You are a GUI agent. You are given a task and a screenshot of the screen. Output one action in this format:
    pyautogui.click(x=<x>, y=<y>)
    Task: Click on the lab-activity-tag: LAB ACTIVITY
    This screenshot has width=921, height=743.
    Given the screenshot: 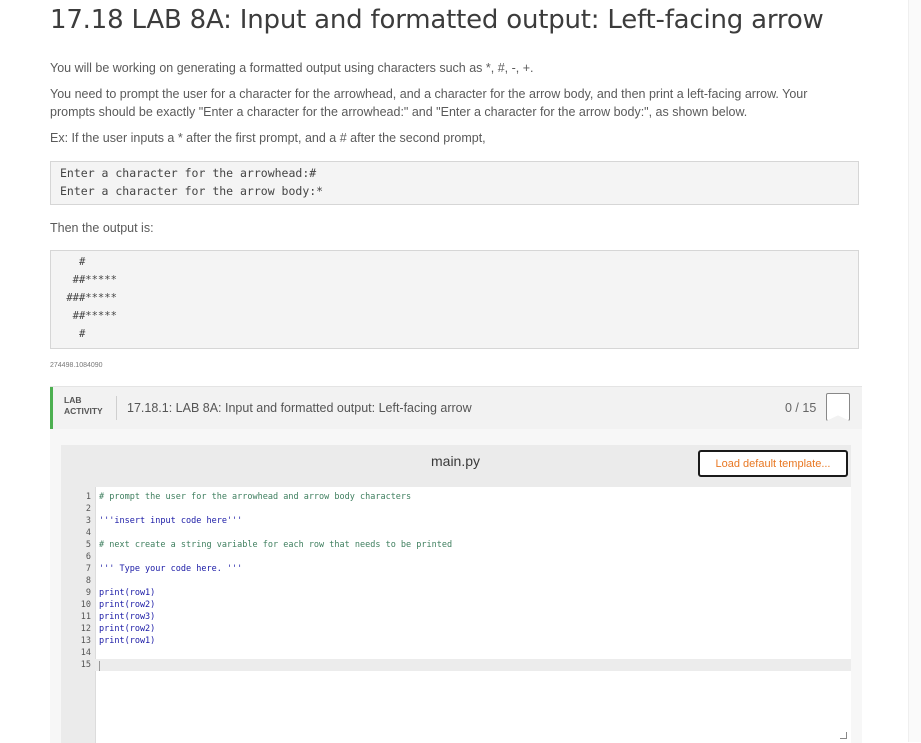 What is the action you would take?
    pyautogui.click(x=83, y=406)
    